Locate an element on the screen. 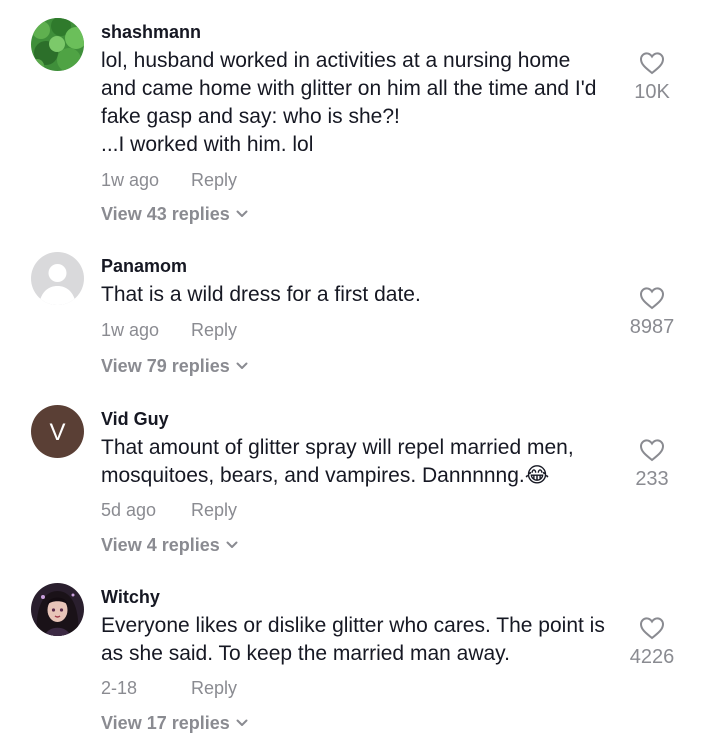 This screenshot has height=748, width=709. view-replies-button: View 79 replies is located at coordinates (174, 366).